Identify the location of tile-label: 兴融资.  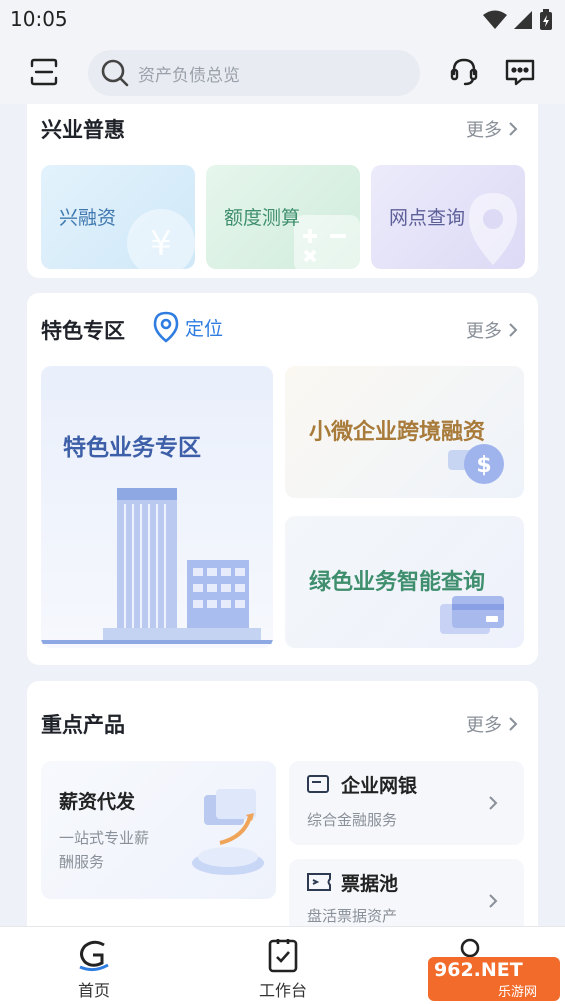
(88, 218).